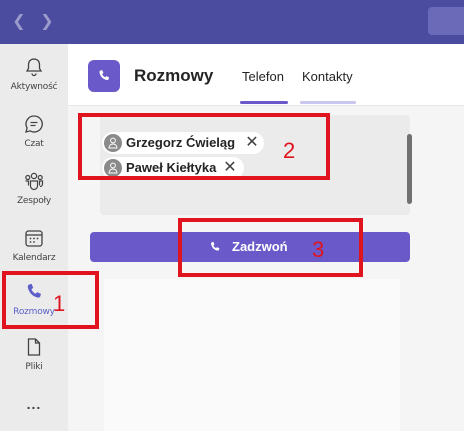 Image resolution: width=464 pixels, height=431 pixels. I want to click on file-icon, so click(34, 347).